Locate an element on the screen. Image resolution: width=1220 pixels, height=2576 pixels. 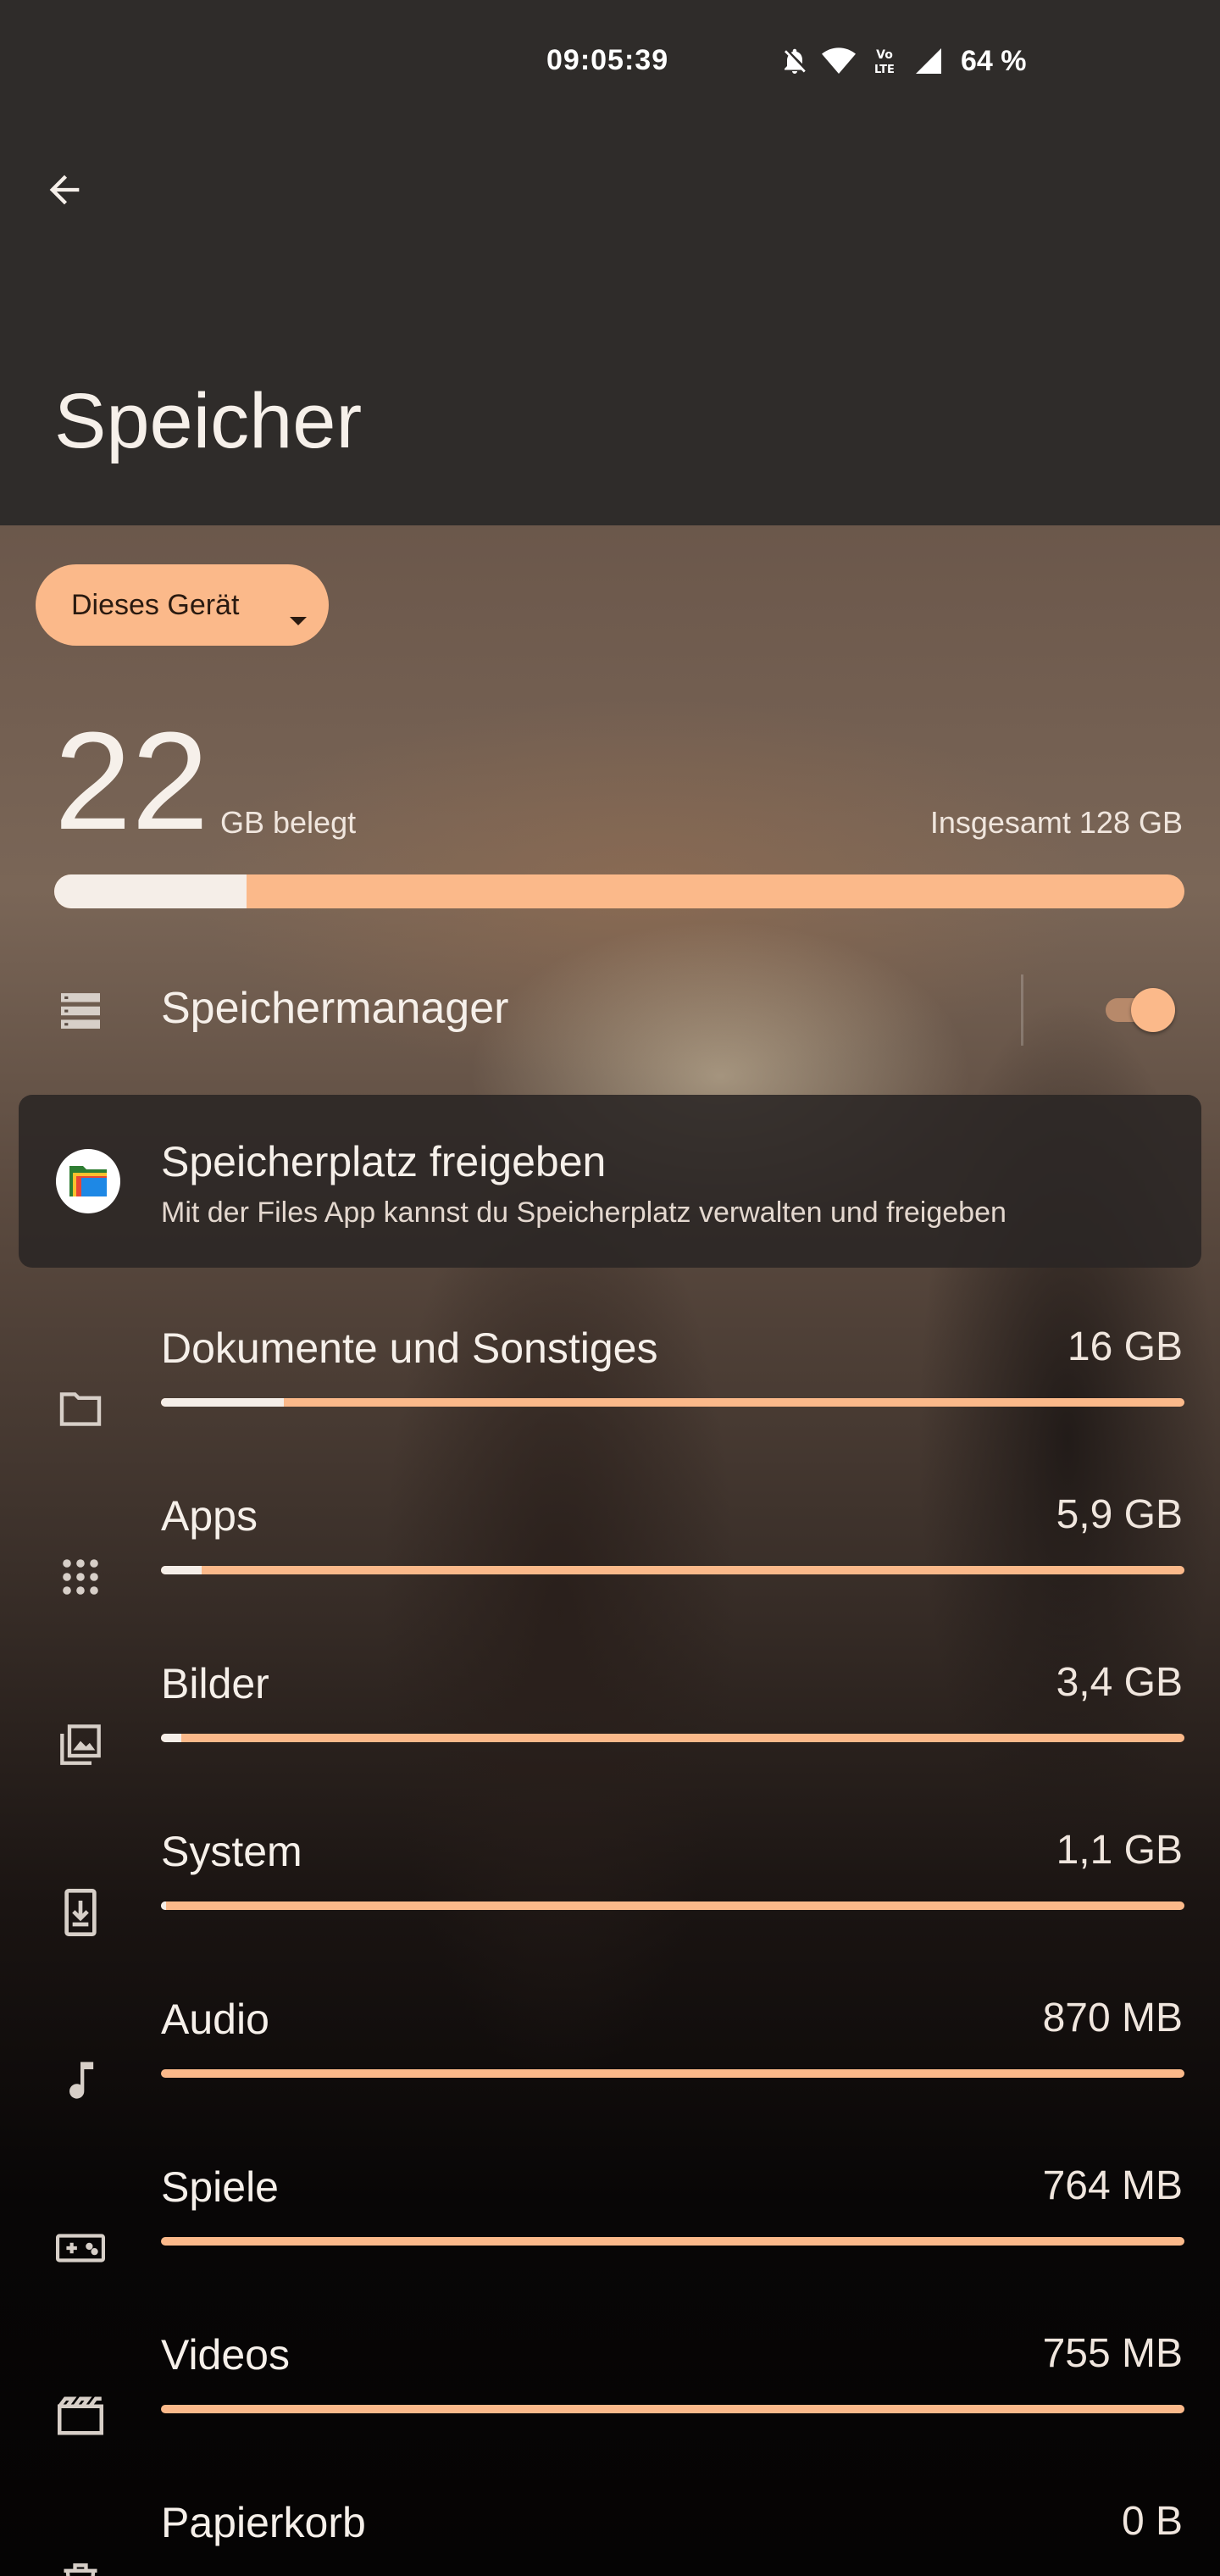
page-title: Speicher is located at coordinates (208, 421).